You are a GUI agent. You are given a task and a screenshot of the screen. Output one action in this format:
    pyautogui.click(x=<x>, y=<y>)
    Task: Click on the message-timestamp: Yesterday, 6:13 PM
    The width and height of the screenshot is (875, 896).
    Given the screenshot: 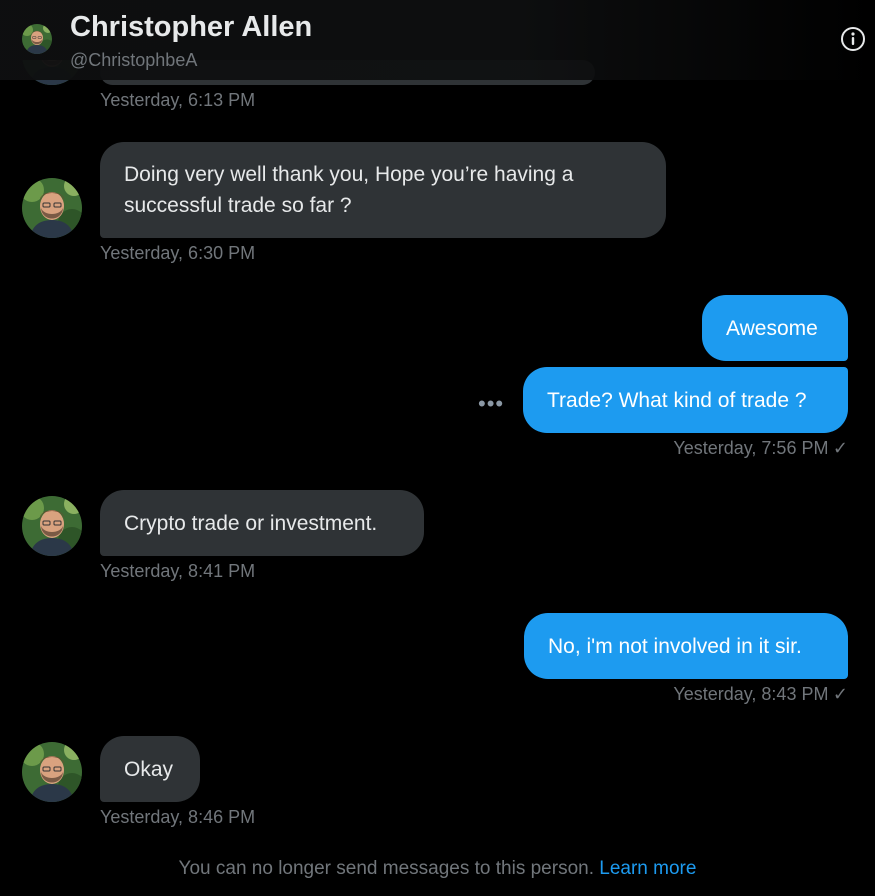 What is the action you would take?
    pyautogui.click(x=178, y=100)
    